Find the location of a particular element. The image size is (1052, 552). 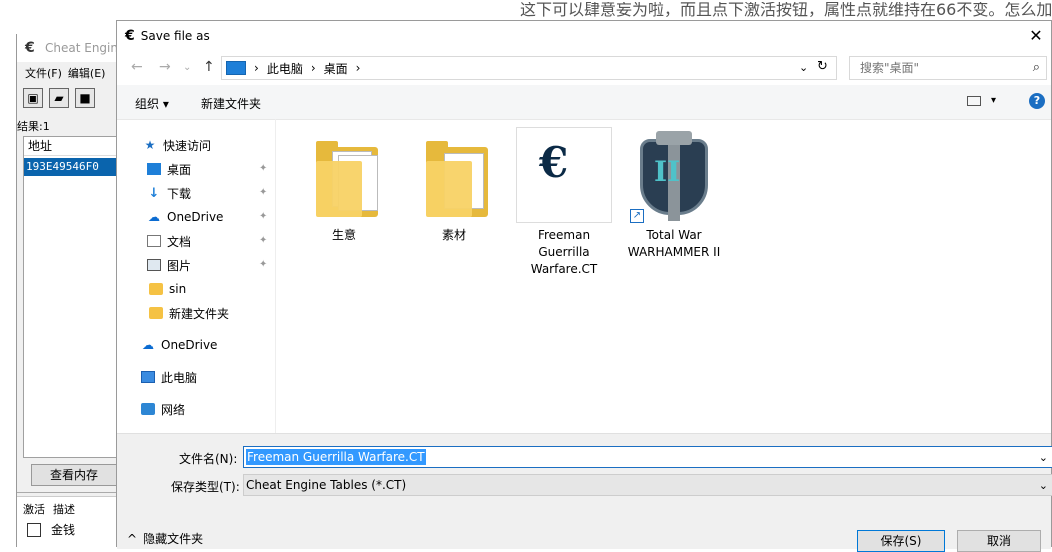

nav-item-quick-access: ★ 快速访问 is located at coordinates (177, 145).